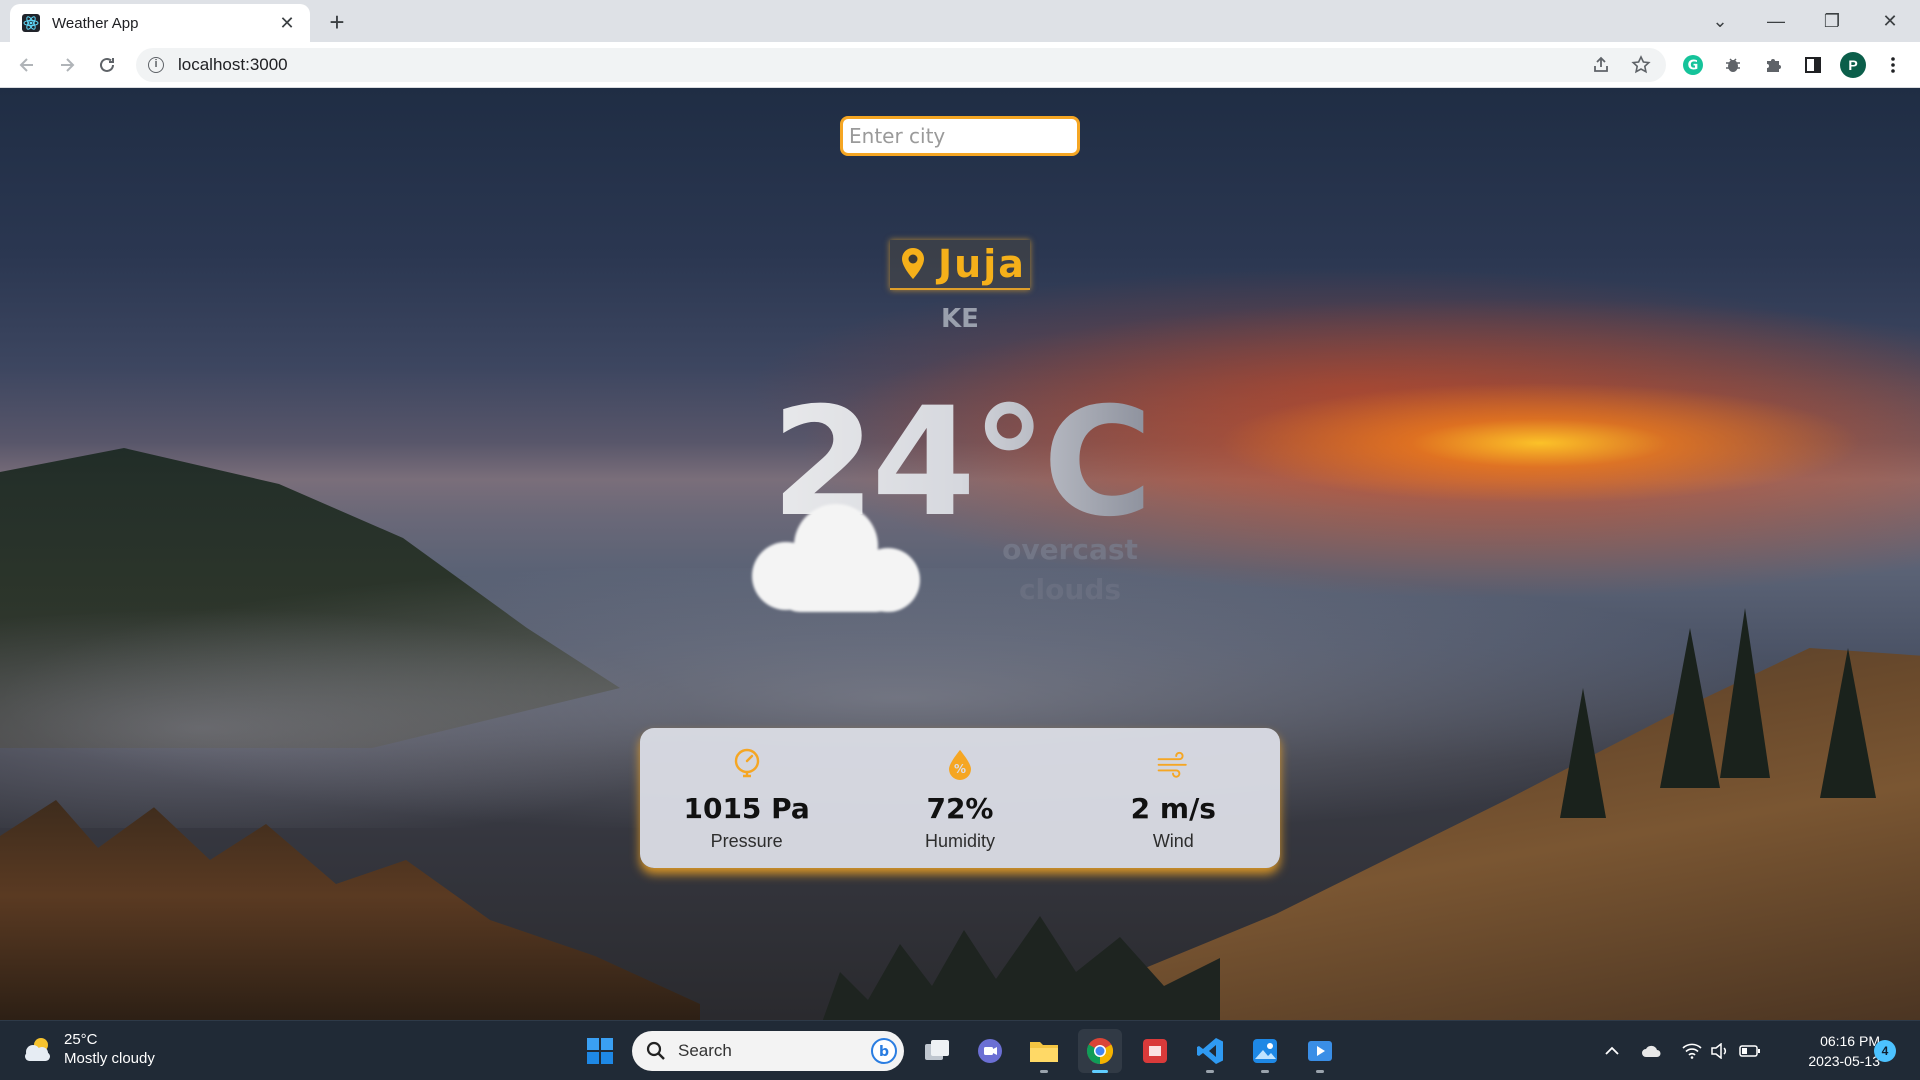  I want to click on profile-avatar: P, so click(1853, 65).